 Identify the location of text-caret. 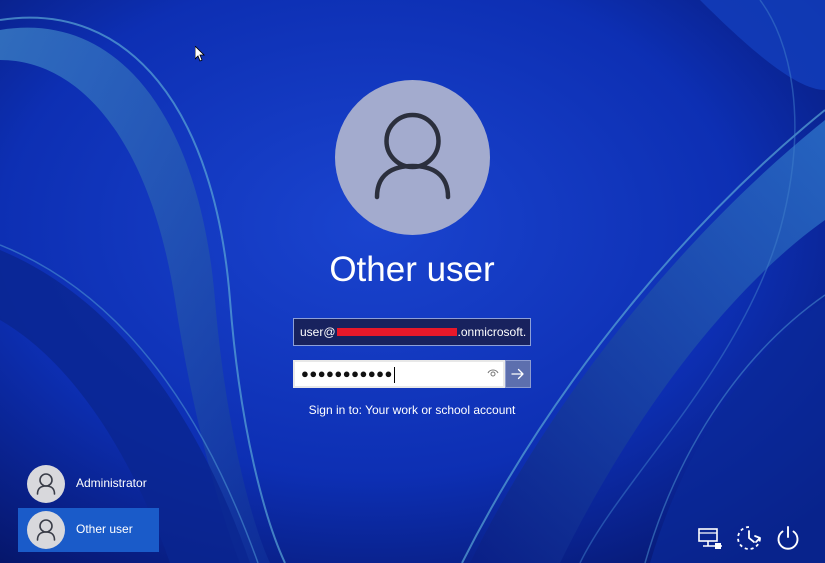
(394, 374).